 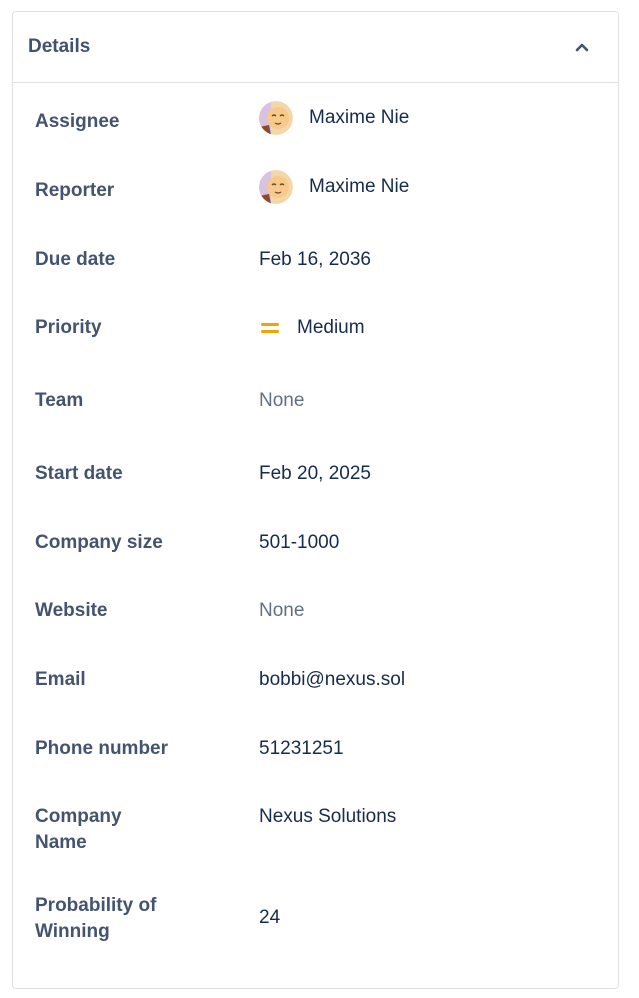 I want to click on probability-label-line1: Probability of, so click(x=96, y=905).